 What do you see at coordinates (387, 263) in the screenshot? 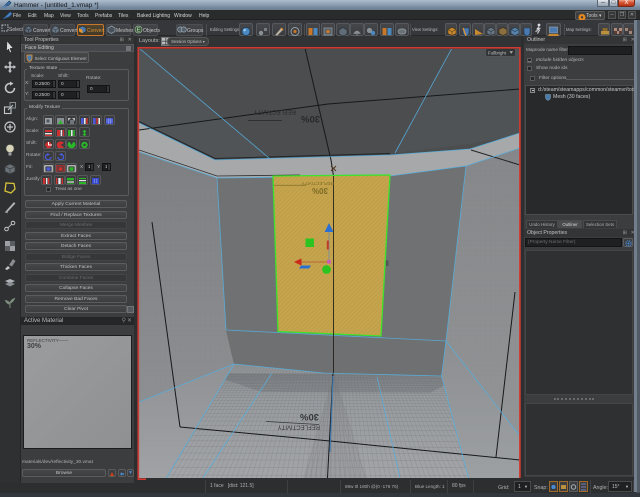
I see `svg-text: 180` at bounding box center [387, 263].